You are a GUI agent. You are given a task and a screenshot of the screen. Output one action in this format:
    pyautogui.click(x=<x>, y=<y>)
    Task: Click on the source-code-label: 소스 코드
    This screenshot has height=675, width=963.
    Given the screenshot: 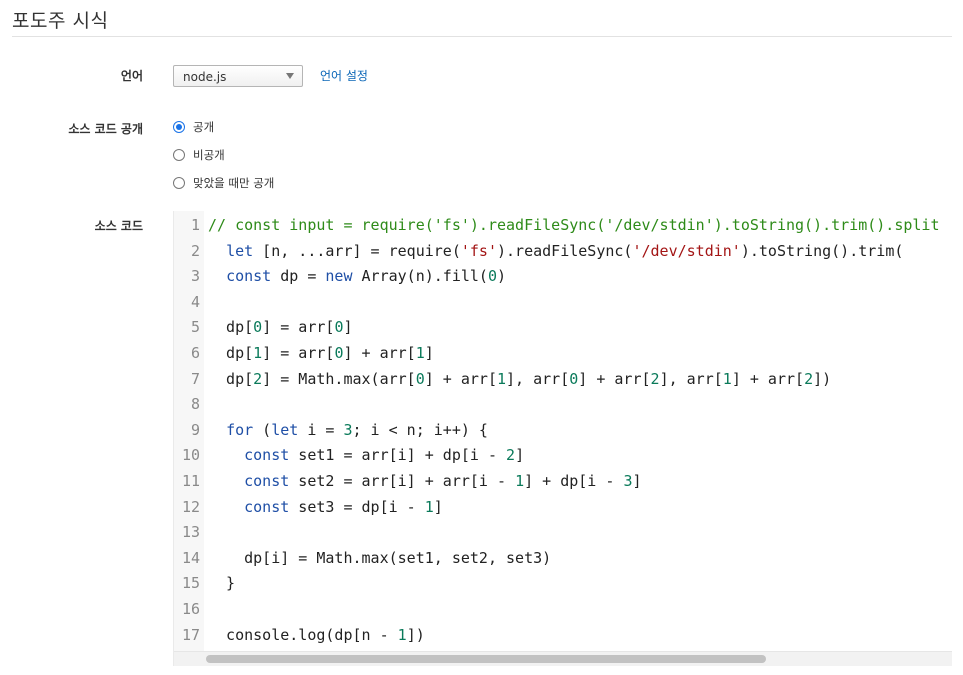 What is the action you would take?
    pyautogui.click(x=118, y=226)
    